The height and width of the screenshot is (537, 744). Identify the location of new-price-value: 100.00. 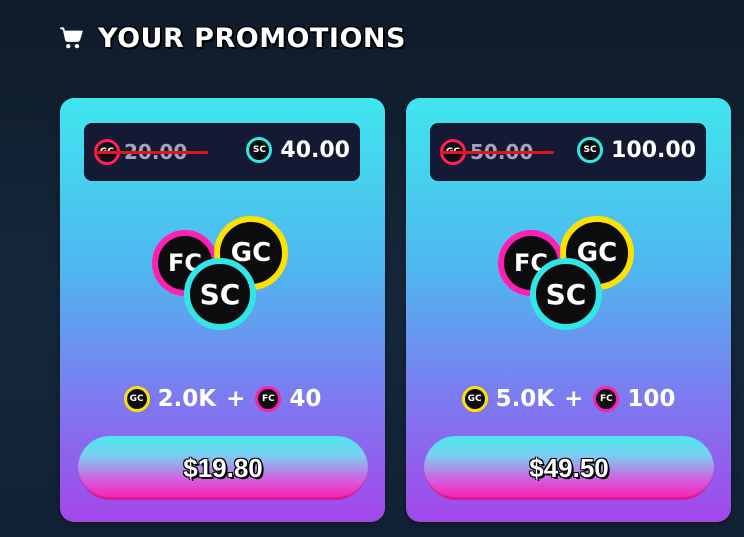
(653, 150).